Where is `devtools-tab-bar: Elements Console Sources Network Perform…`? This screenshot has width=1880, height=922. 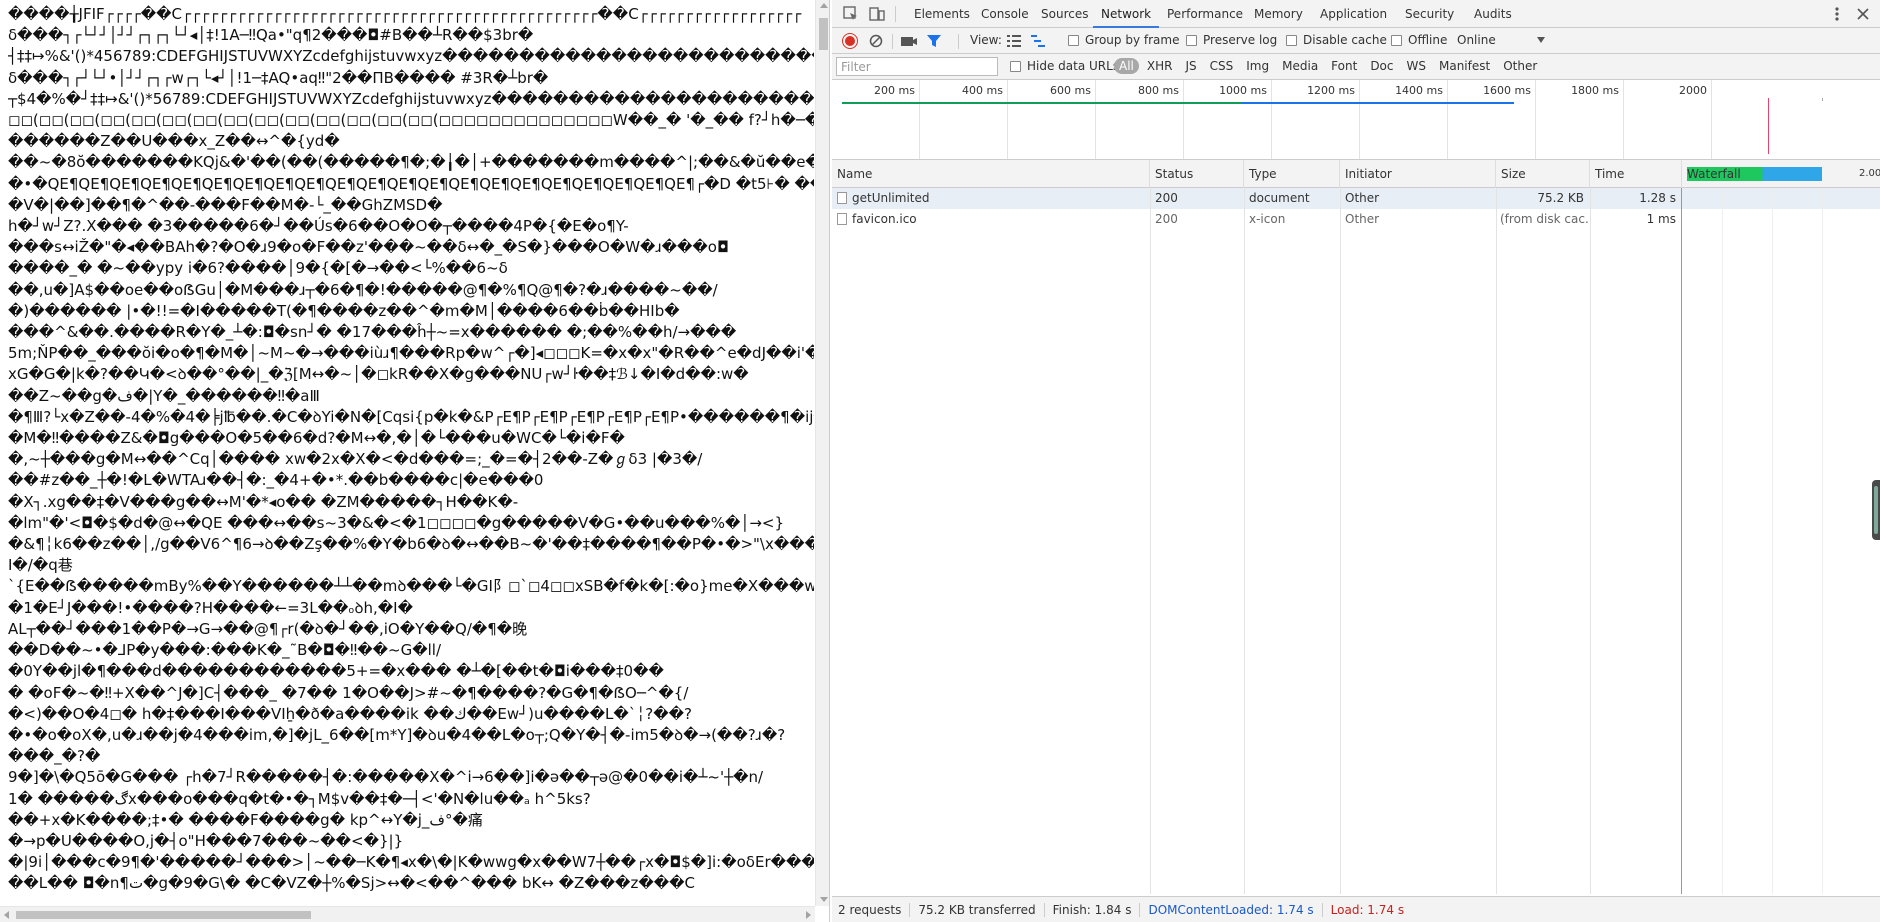 devtools-tab-bar: Elements Console Sources Network Perform… is located at coordinates (1356, 14).